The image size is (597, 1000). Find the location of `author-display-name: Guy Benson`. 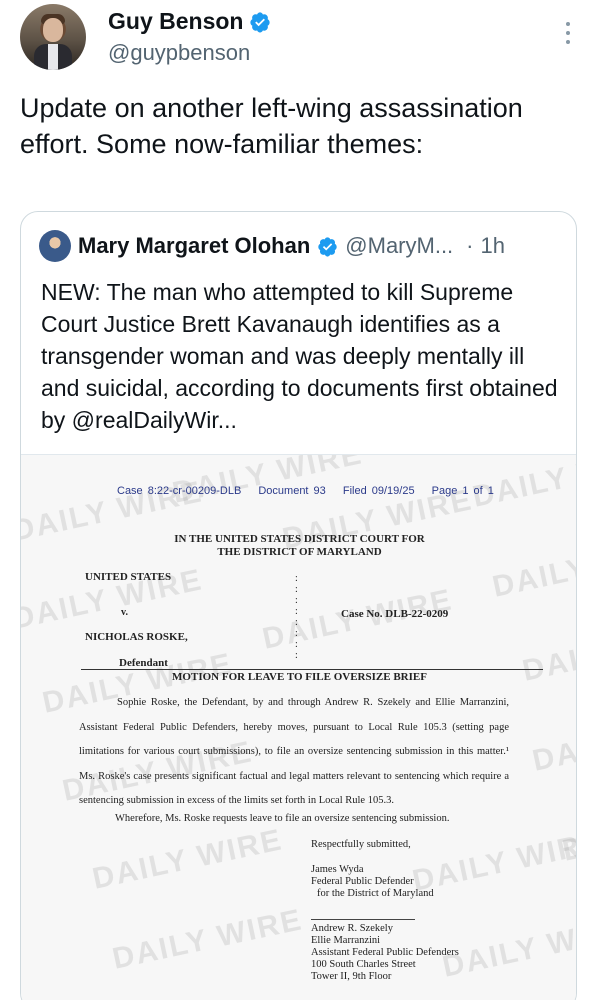

author-display-name: Guy Benson is located at coordinates (175, 21).